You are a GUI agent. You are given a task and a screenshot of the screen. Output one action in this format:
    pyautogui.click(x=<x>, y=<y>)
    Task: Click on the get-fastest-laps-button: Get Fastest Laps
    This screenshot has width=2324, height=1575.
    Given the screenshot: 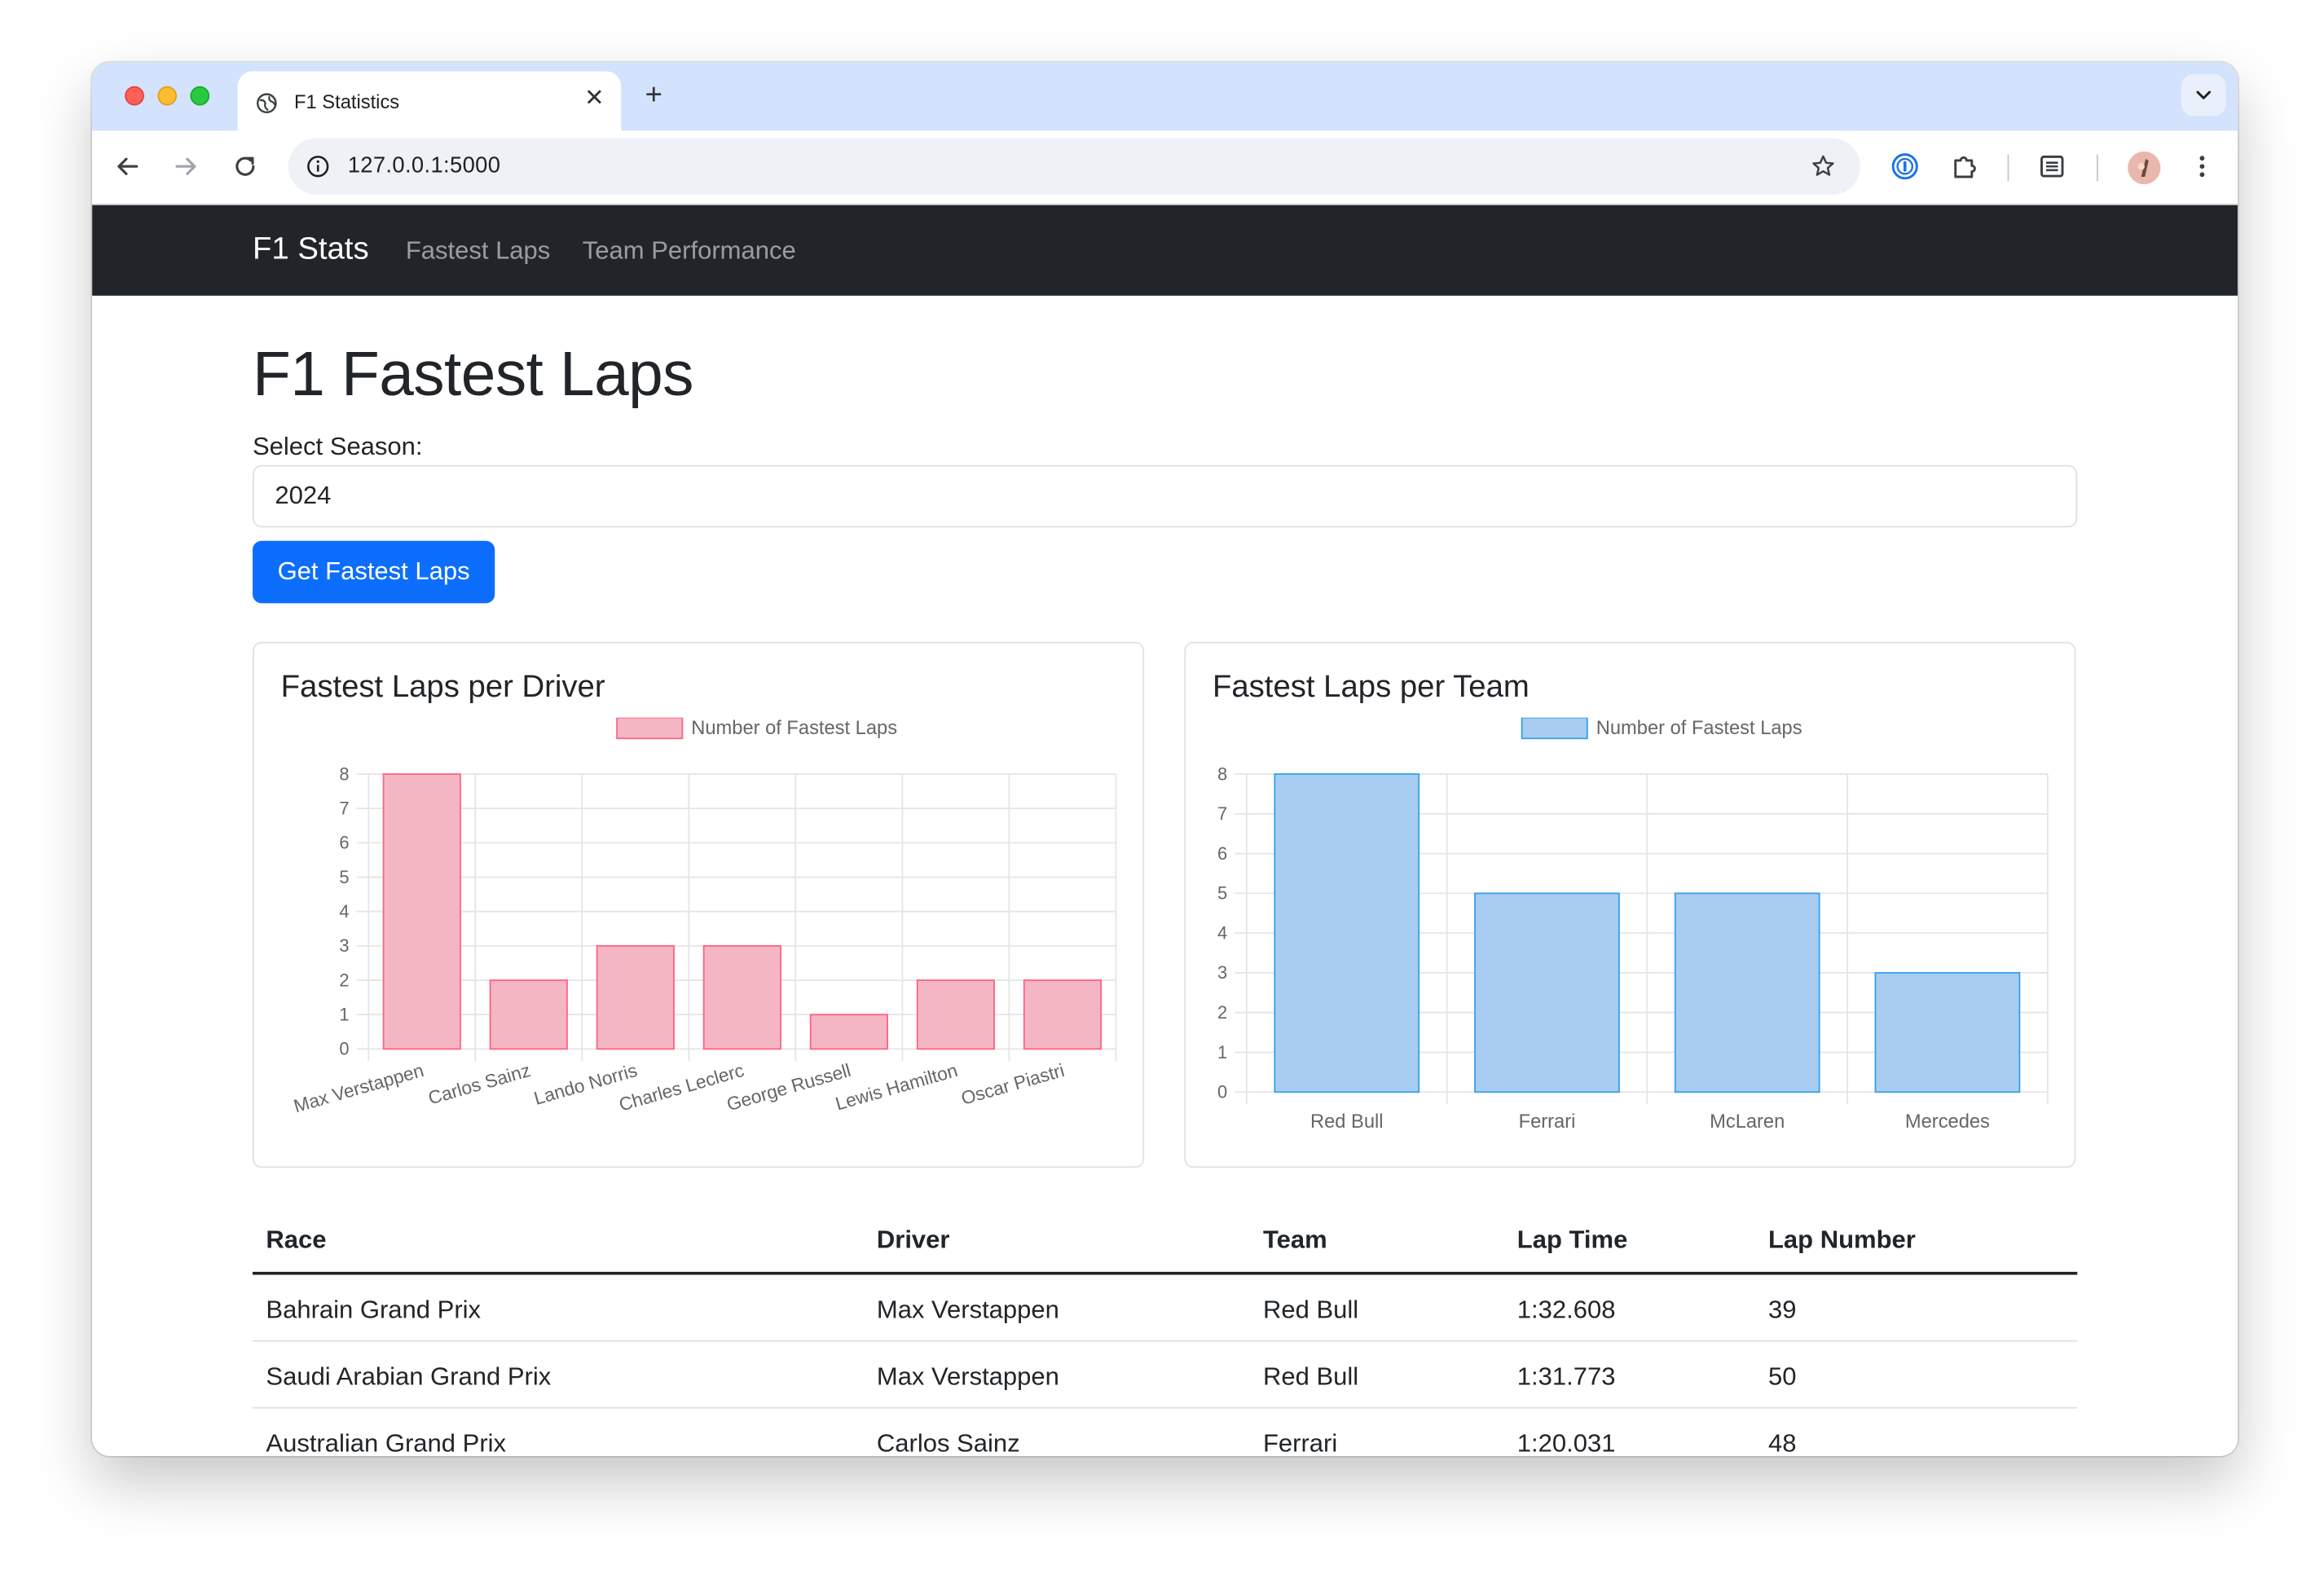 What is the action you would take?
    pyautogui.click(x=374, y=572)
    